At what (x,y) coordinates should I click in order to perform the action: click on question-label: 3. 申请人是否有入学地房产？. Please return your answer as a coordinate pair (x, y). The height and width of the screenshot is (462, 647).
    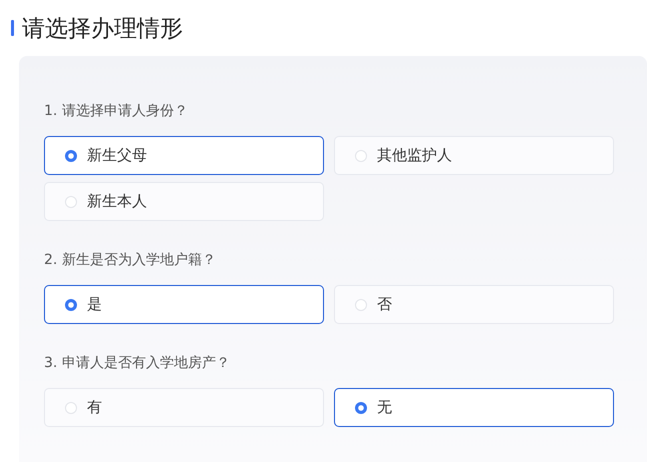
    Looking at the image, I should click on (137, 363).